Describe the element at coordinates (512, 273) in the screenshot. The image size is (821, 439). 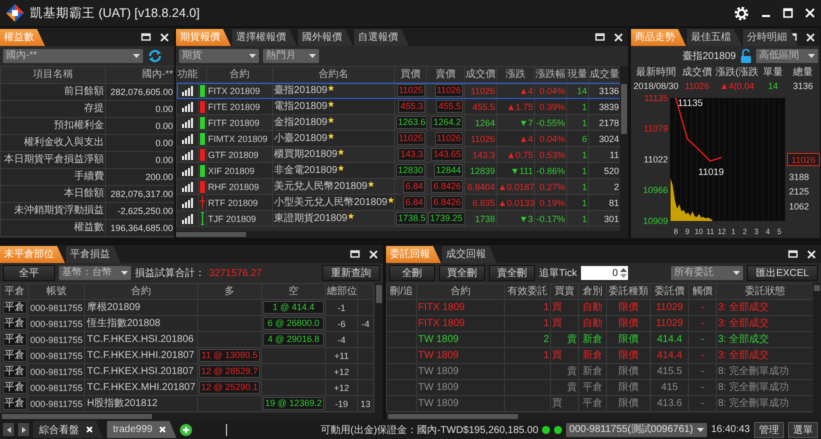
I see `cancel-button: 賣全刪` at that location.